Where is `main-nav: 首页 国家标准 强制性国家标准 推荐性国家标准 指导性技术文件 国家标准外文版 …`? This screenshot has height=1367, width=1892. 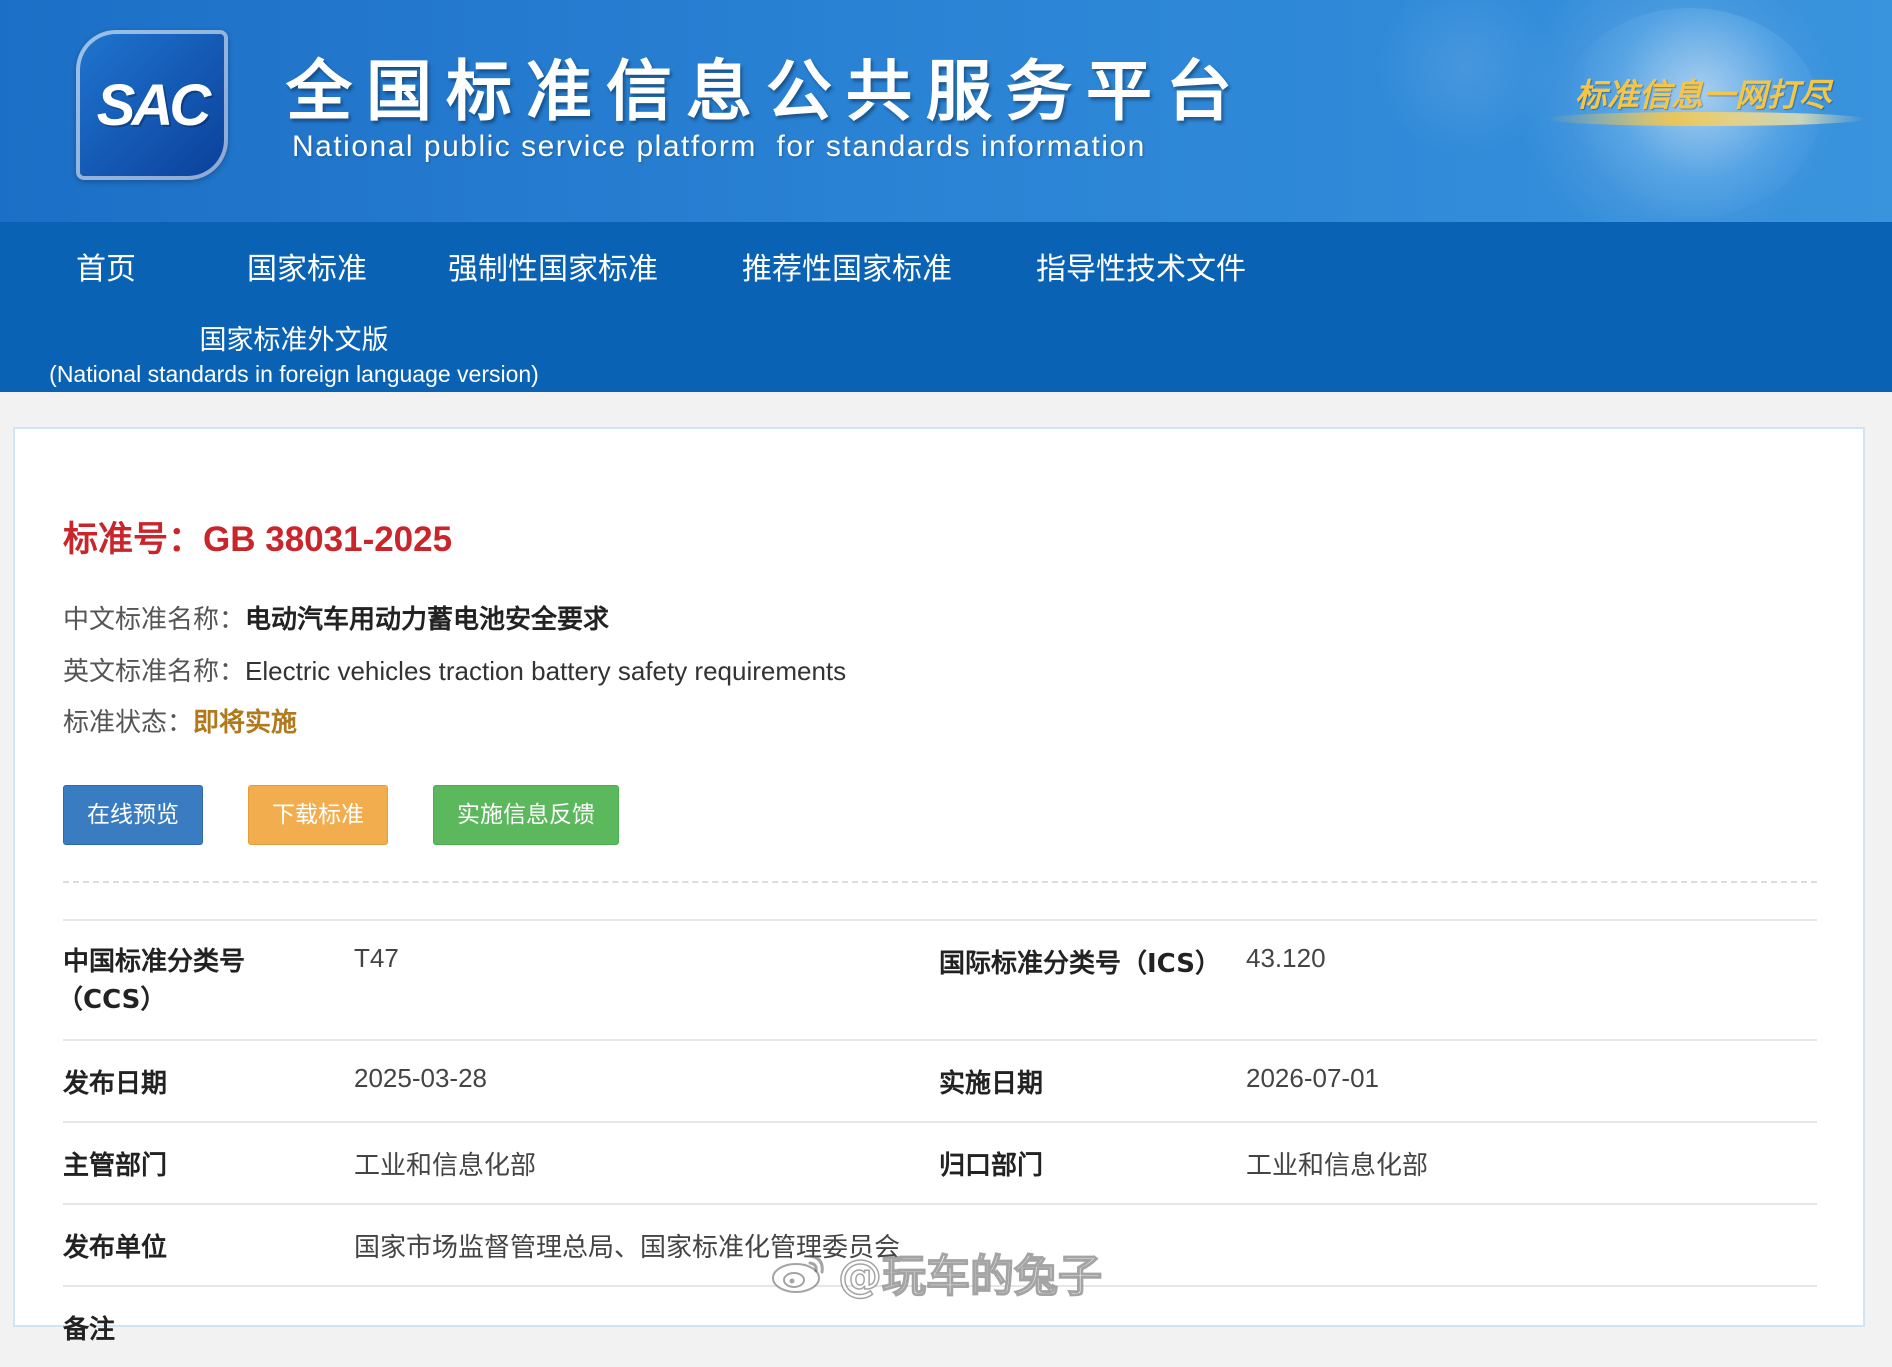 main-nav: 首页 国家标准 强制性国家标准 推荐性国家标准 指导性技术文件 国家标准外文版 … is located at coordinates (946, 307).